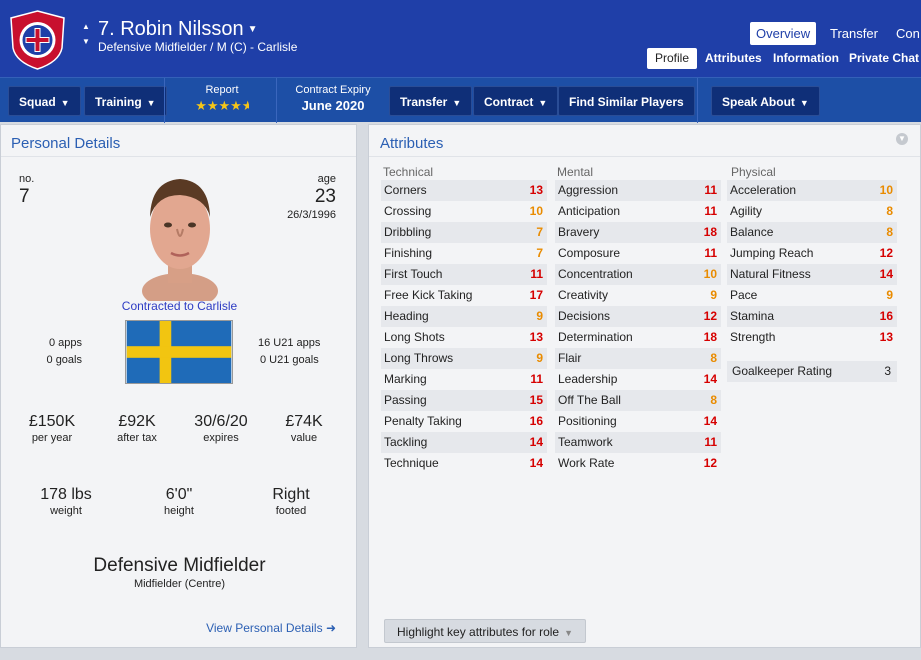 The image size is (921, 660). Describe the element at coordinates (638, 358) in the screenshot. I see `attribute-row: Flair 8` at that location.